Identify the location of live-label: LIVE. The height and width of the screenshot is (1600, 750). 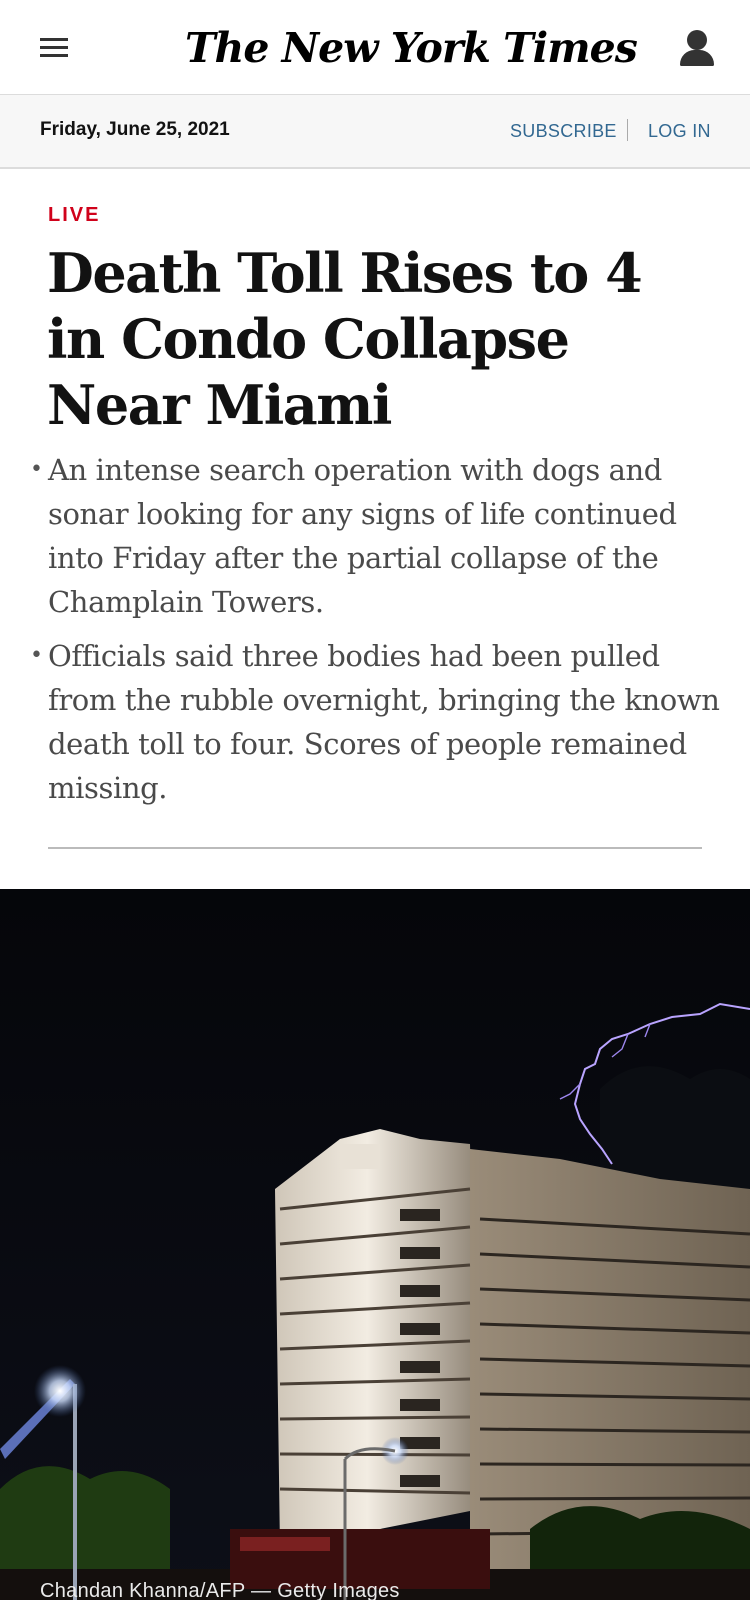
(74, 215).